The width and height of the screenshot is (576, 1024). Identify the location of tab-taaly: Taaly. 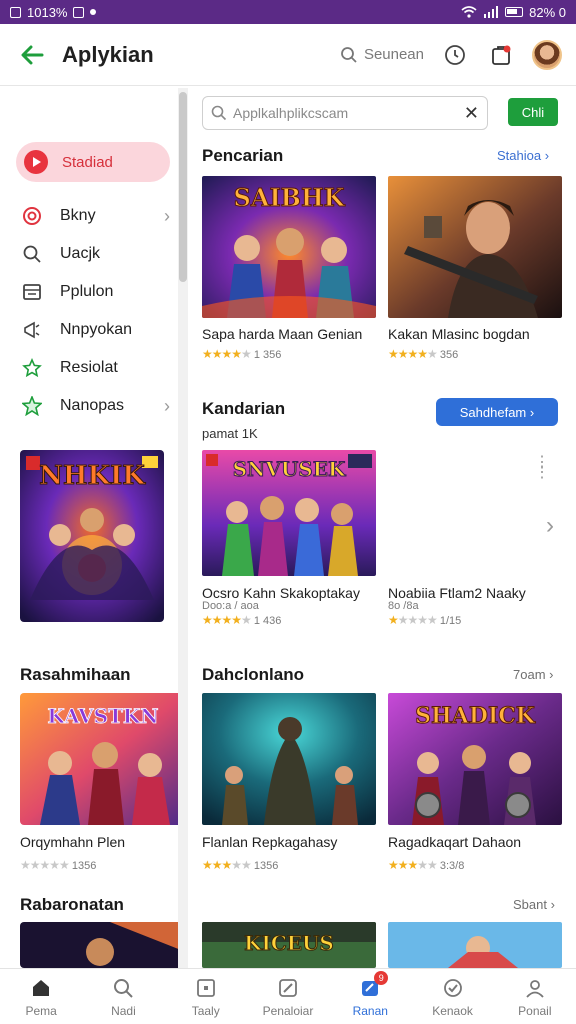
(206, 996).